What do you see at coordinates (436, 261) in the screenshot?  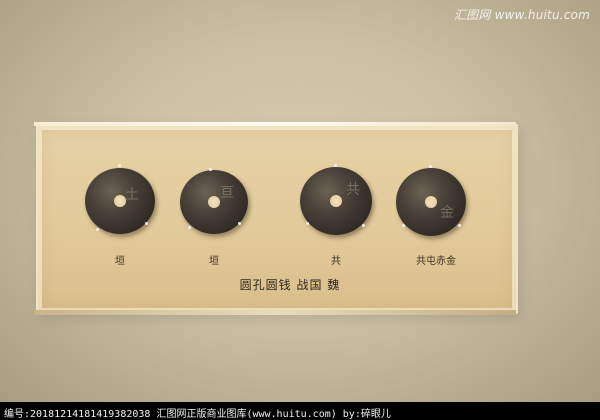 I see `coin-label-4: 共屯赤金` at bounding box center [436, 261].